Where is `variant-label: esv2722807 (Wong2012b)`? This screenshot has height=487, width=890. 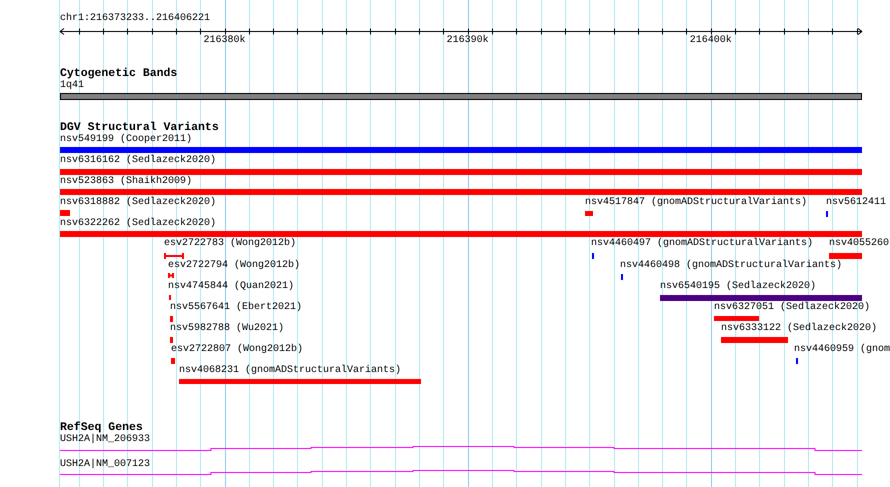 variant-label: esv2722807 (Wong2012b) is located at coordinates (237, 350).